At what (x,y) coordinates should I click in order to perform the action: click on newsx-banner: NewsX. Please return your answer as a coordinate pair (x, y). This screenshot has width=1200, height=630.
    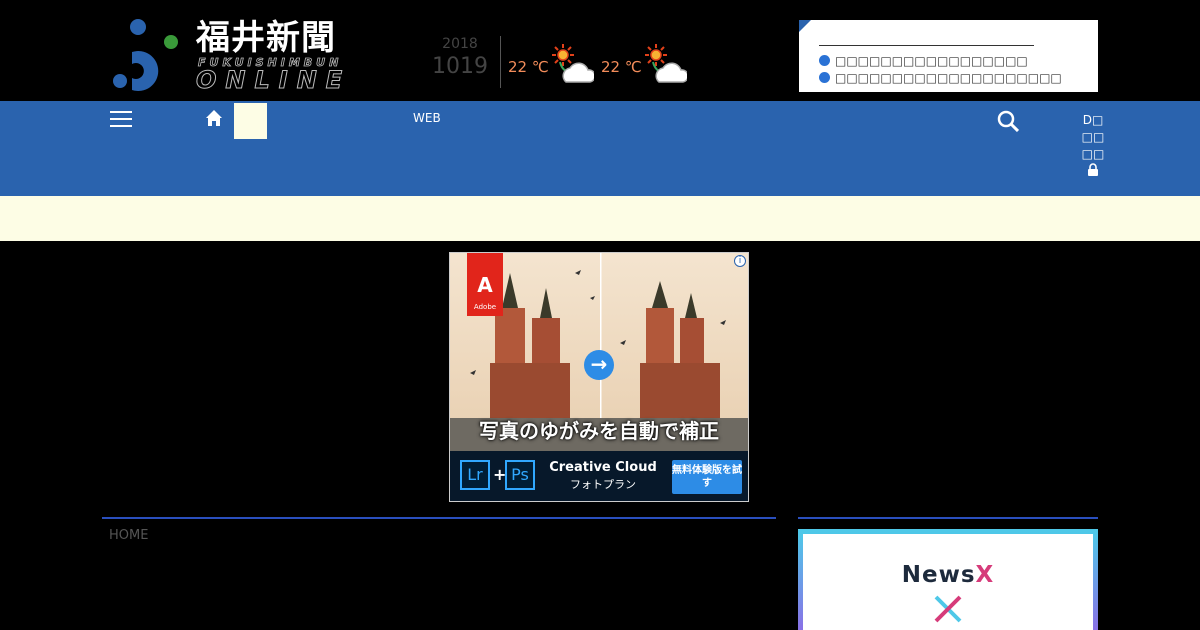
    Looking at the image, I should click on (948, 579).